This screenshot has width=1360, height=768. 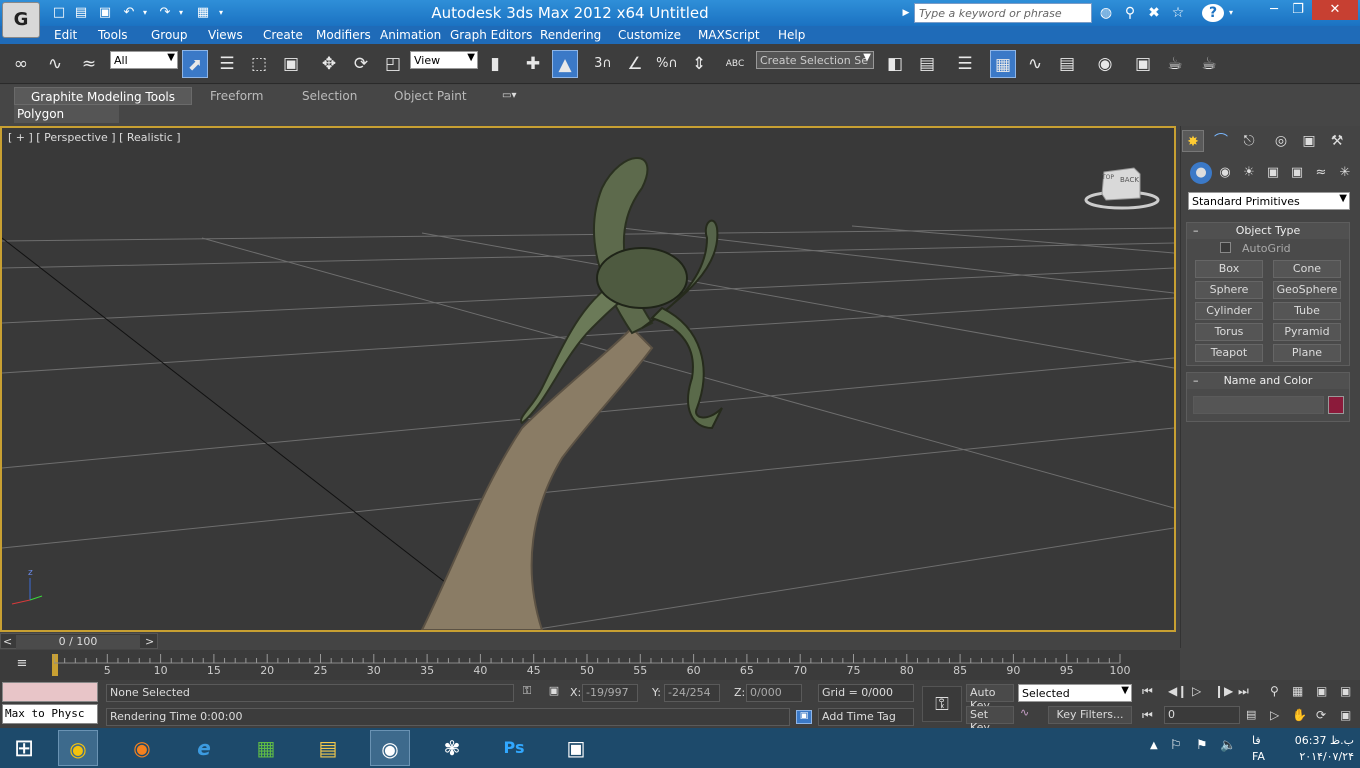 What do you see at coordinates (527, 691) in the screenshot?
I see `selection-lock-icon: ⚿` at bounding box center [527, 691].